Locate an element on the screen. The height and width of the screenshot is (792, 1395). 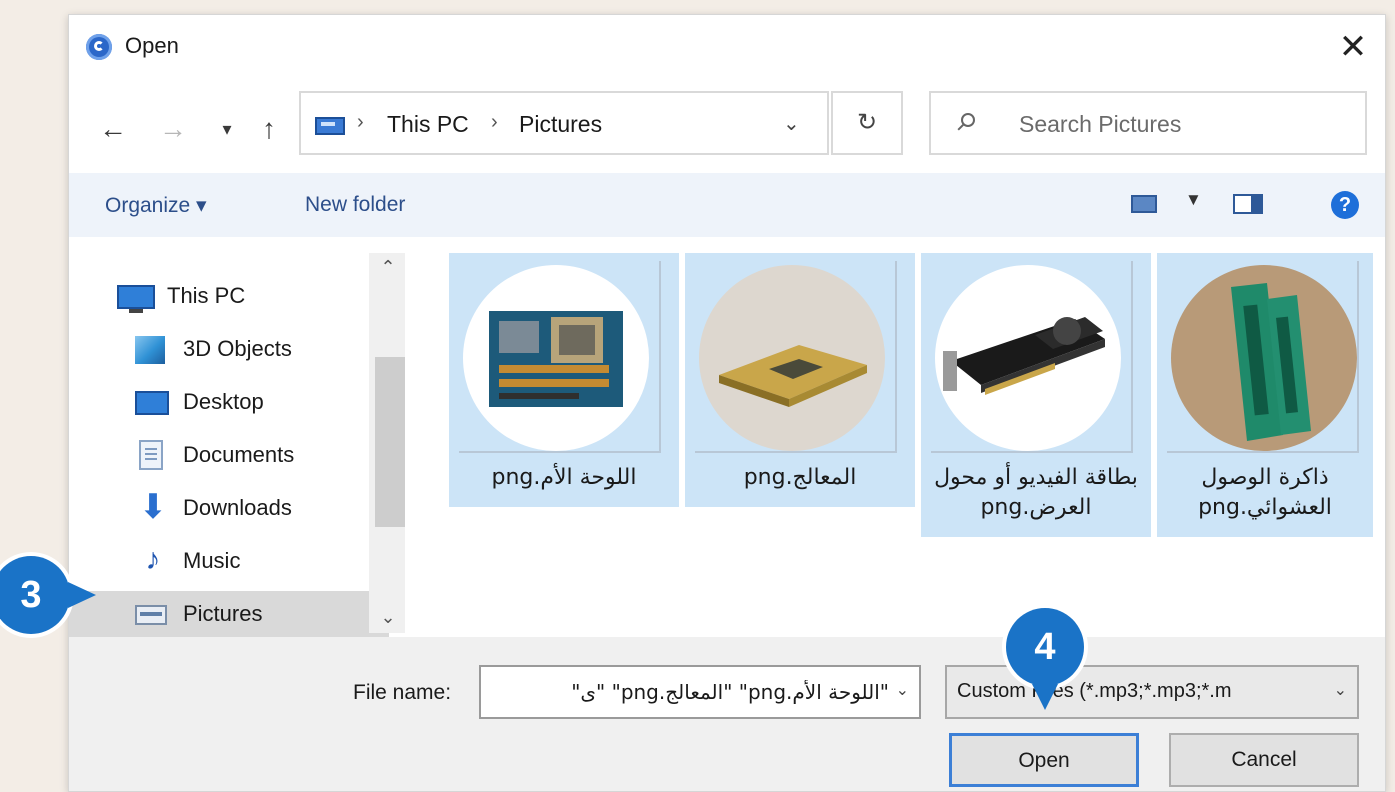
pictures-icon is located at coordinates (151, 615).